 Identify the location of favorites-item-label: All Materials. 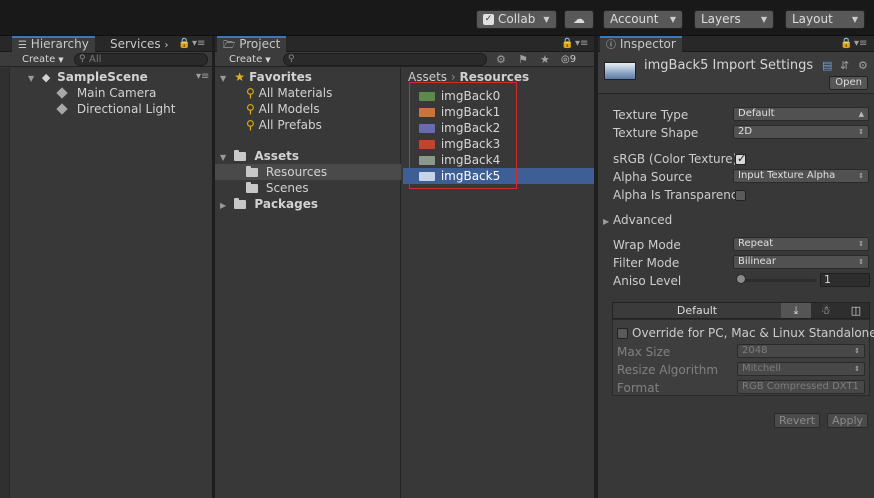
(295, 93).